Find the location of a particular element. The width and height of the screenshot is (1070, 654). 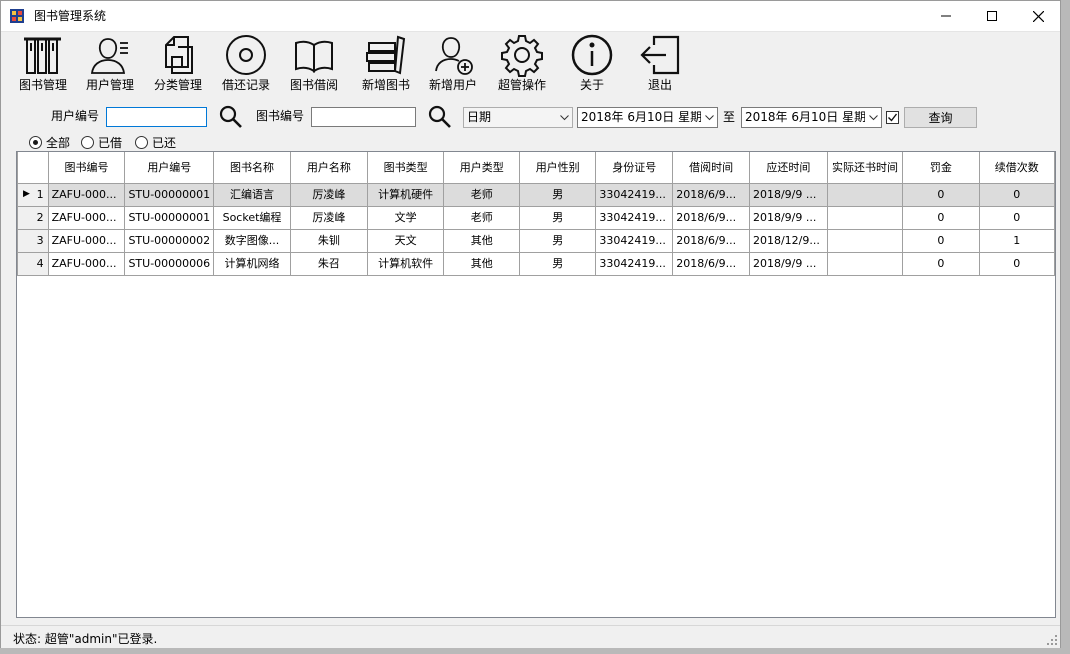

query-button: 查询 is located at coordinates (940, 117).